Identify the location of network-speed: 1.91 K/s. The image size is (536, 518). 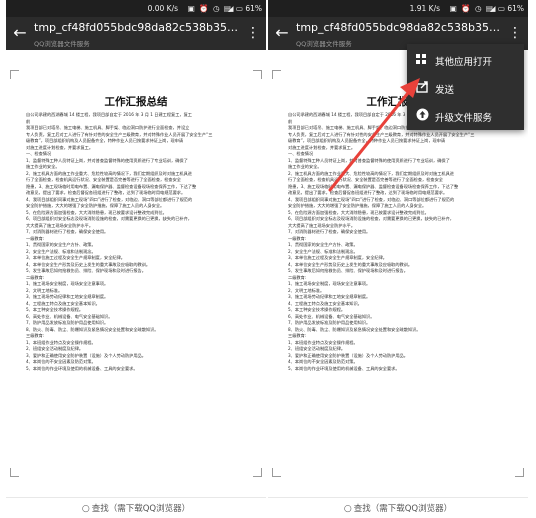
(424, 8).